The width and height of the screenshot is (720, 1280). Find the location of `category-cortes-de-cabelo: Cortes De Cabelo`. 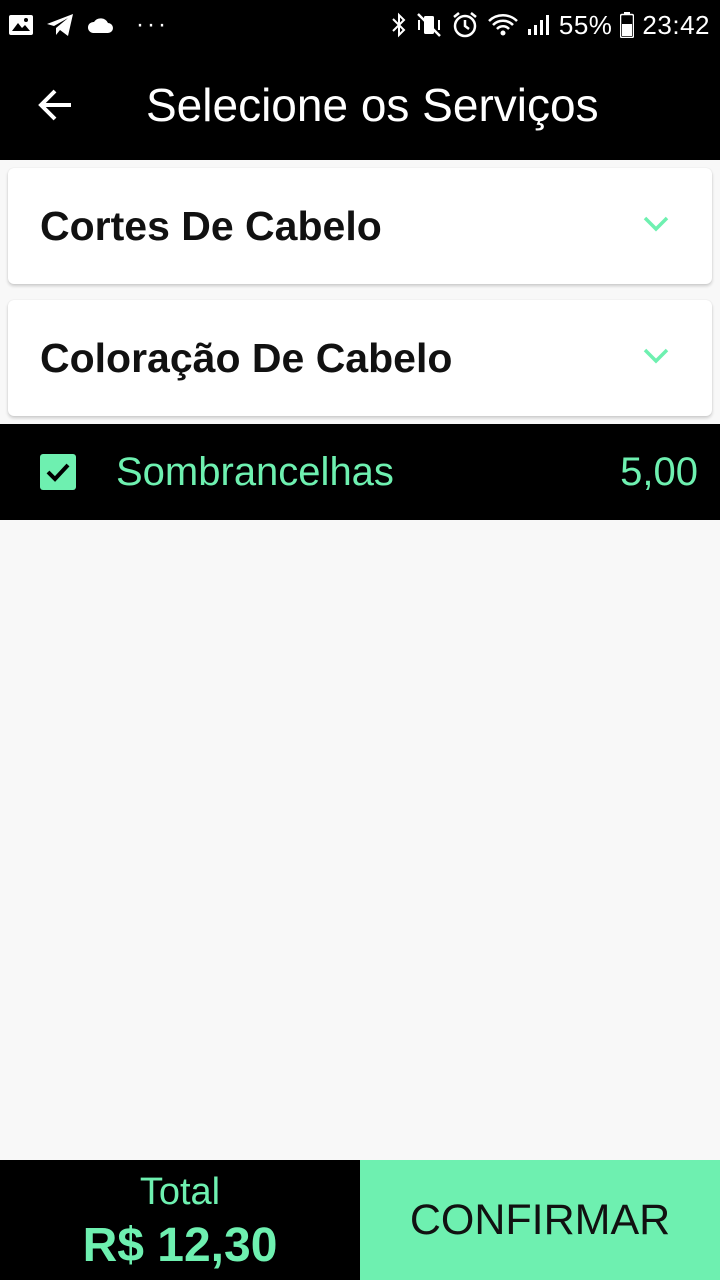

category-cortes-de-cabelo: Cortes De Cabelo is located at coordinates (360, 226).